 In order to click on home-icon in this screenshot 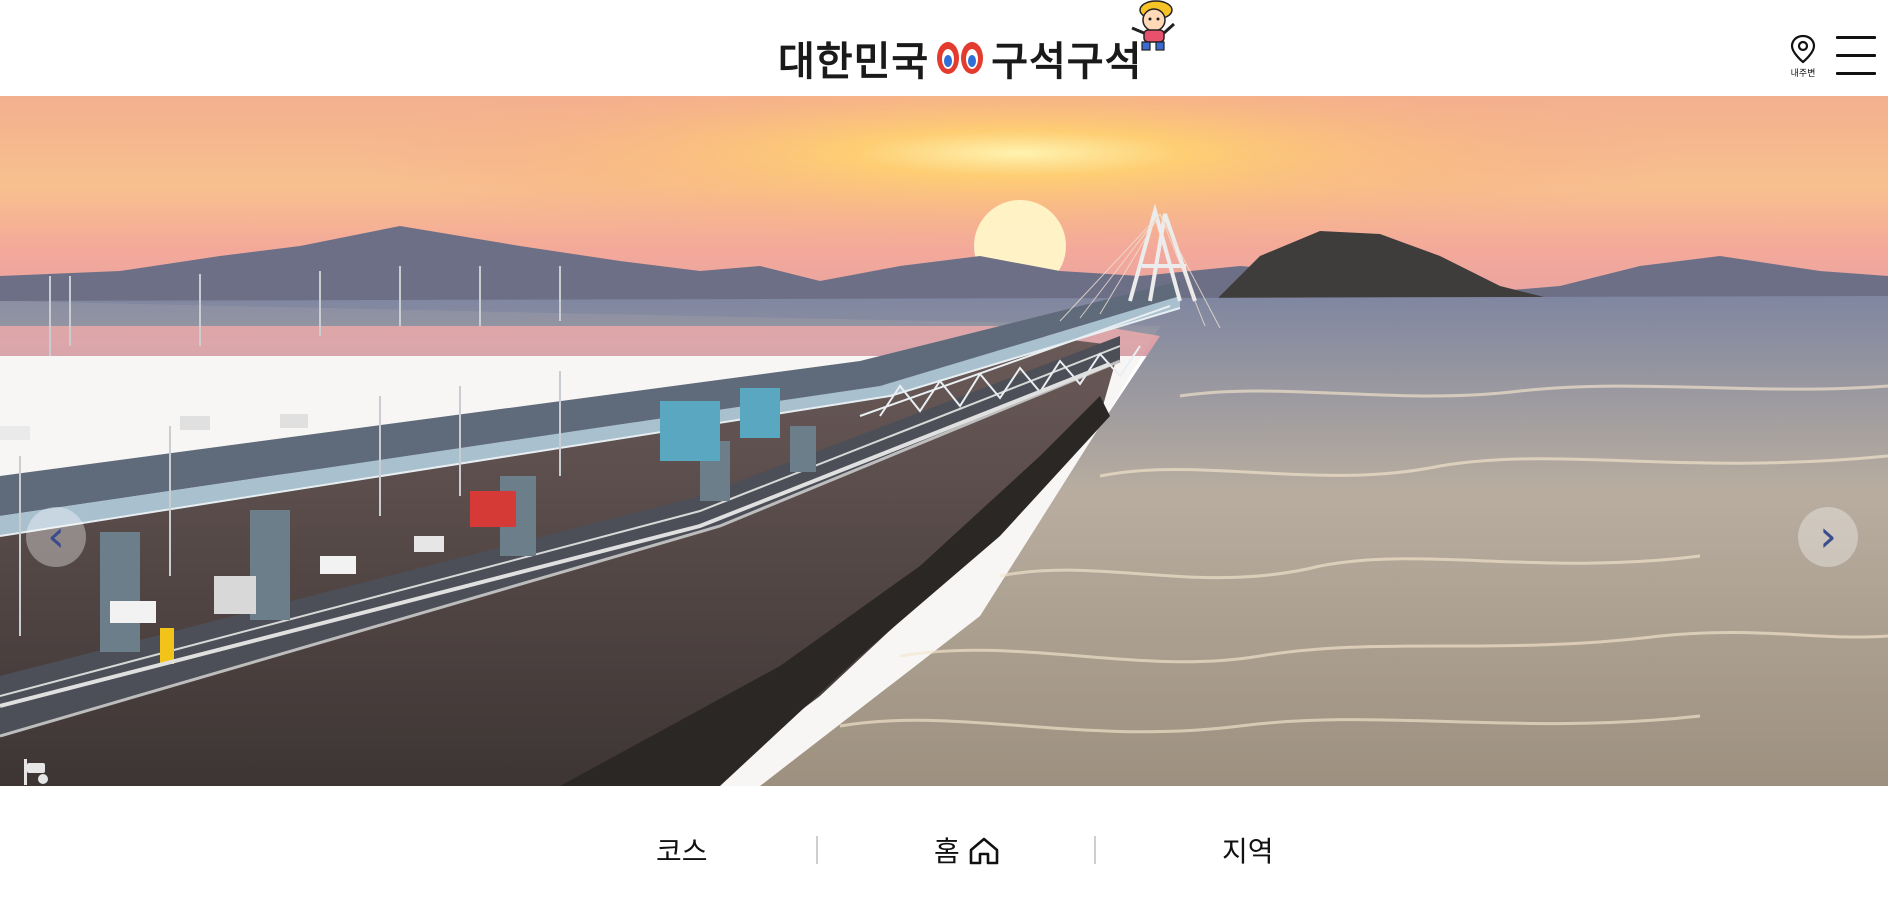, I will do `click(984, 851)`.